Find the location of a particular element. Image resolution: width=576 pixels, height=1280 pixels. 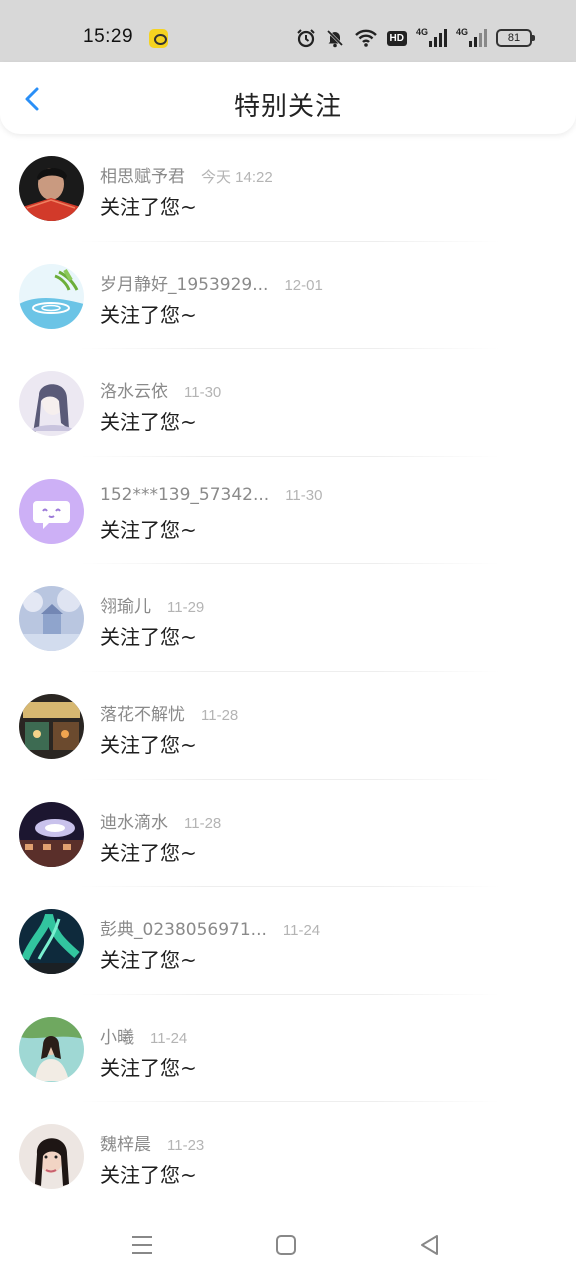

item-meta: 魏梓晨 11-23 is located at coordinates (152, 1142).